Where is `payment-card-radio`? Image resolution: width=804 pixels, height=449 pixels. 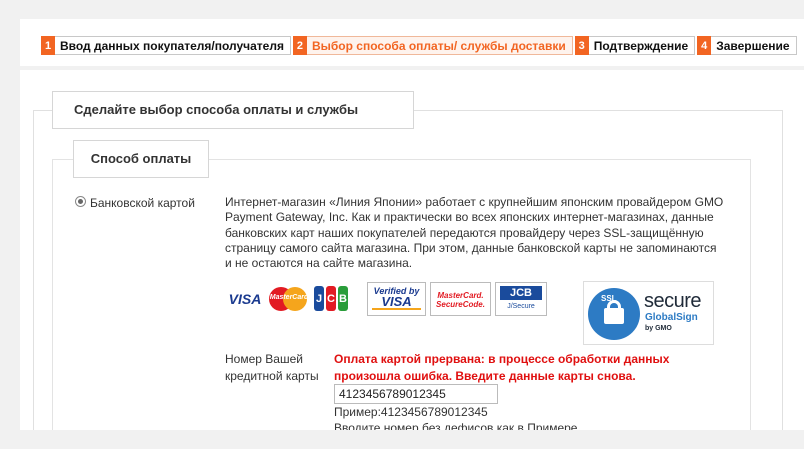
payment-card-radio is located at coordinates (80, 201).